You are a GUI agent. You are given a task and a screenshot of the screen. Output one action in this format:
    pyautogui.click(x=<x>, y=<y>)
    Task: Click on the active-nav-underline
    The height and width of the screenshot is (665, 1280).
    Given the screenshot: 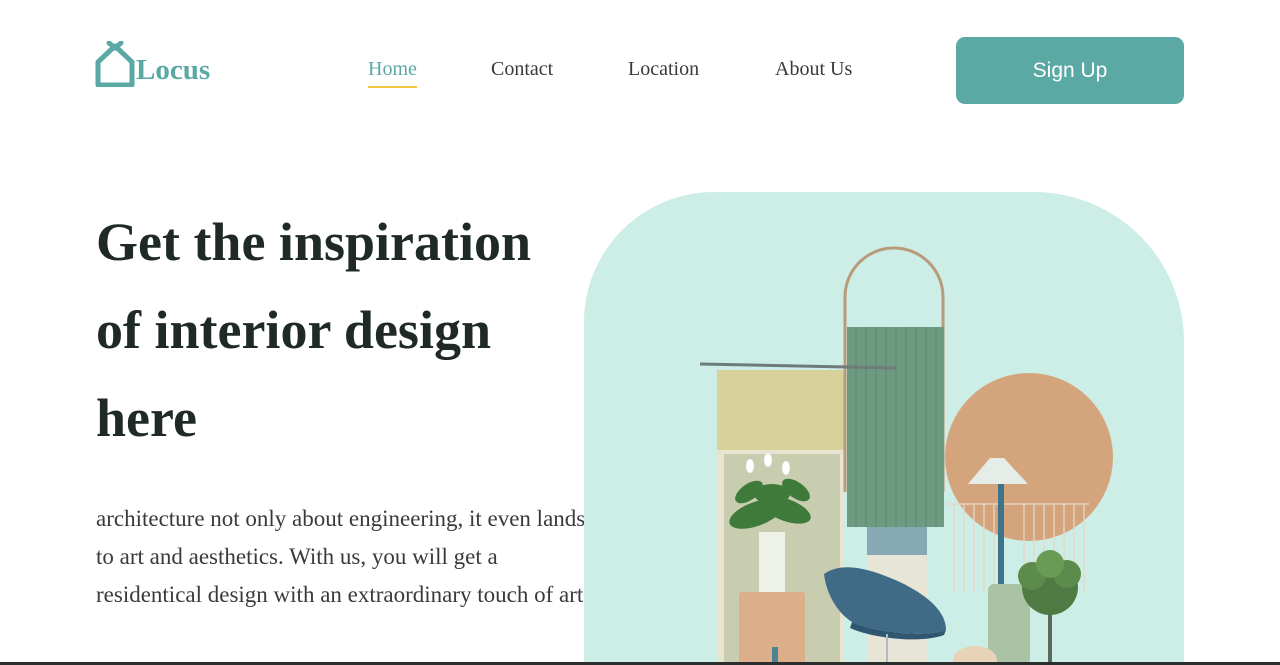 What is the action you would take?
    pyautogui.click(x=392, y=87)
    